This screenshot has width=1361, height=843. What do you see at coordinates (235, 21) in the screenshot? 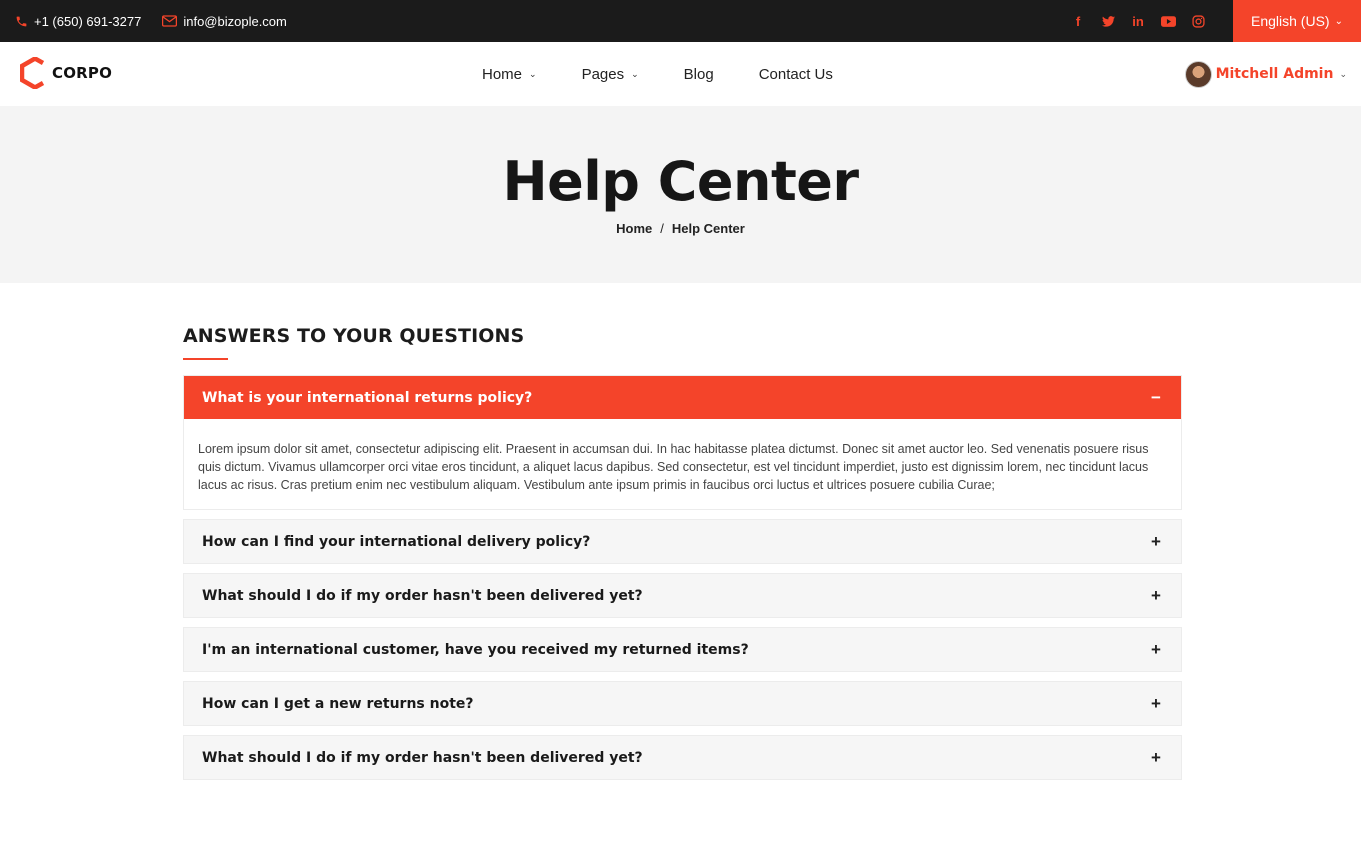
I see `email-address: info@bizople.com` at bounding box center [235, 21].